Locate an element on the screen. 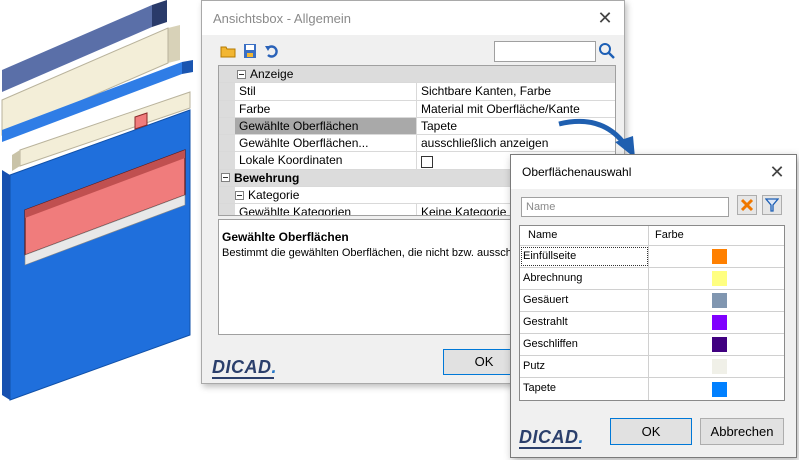  filter-icon is located at coordinates (772, 205).